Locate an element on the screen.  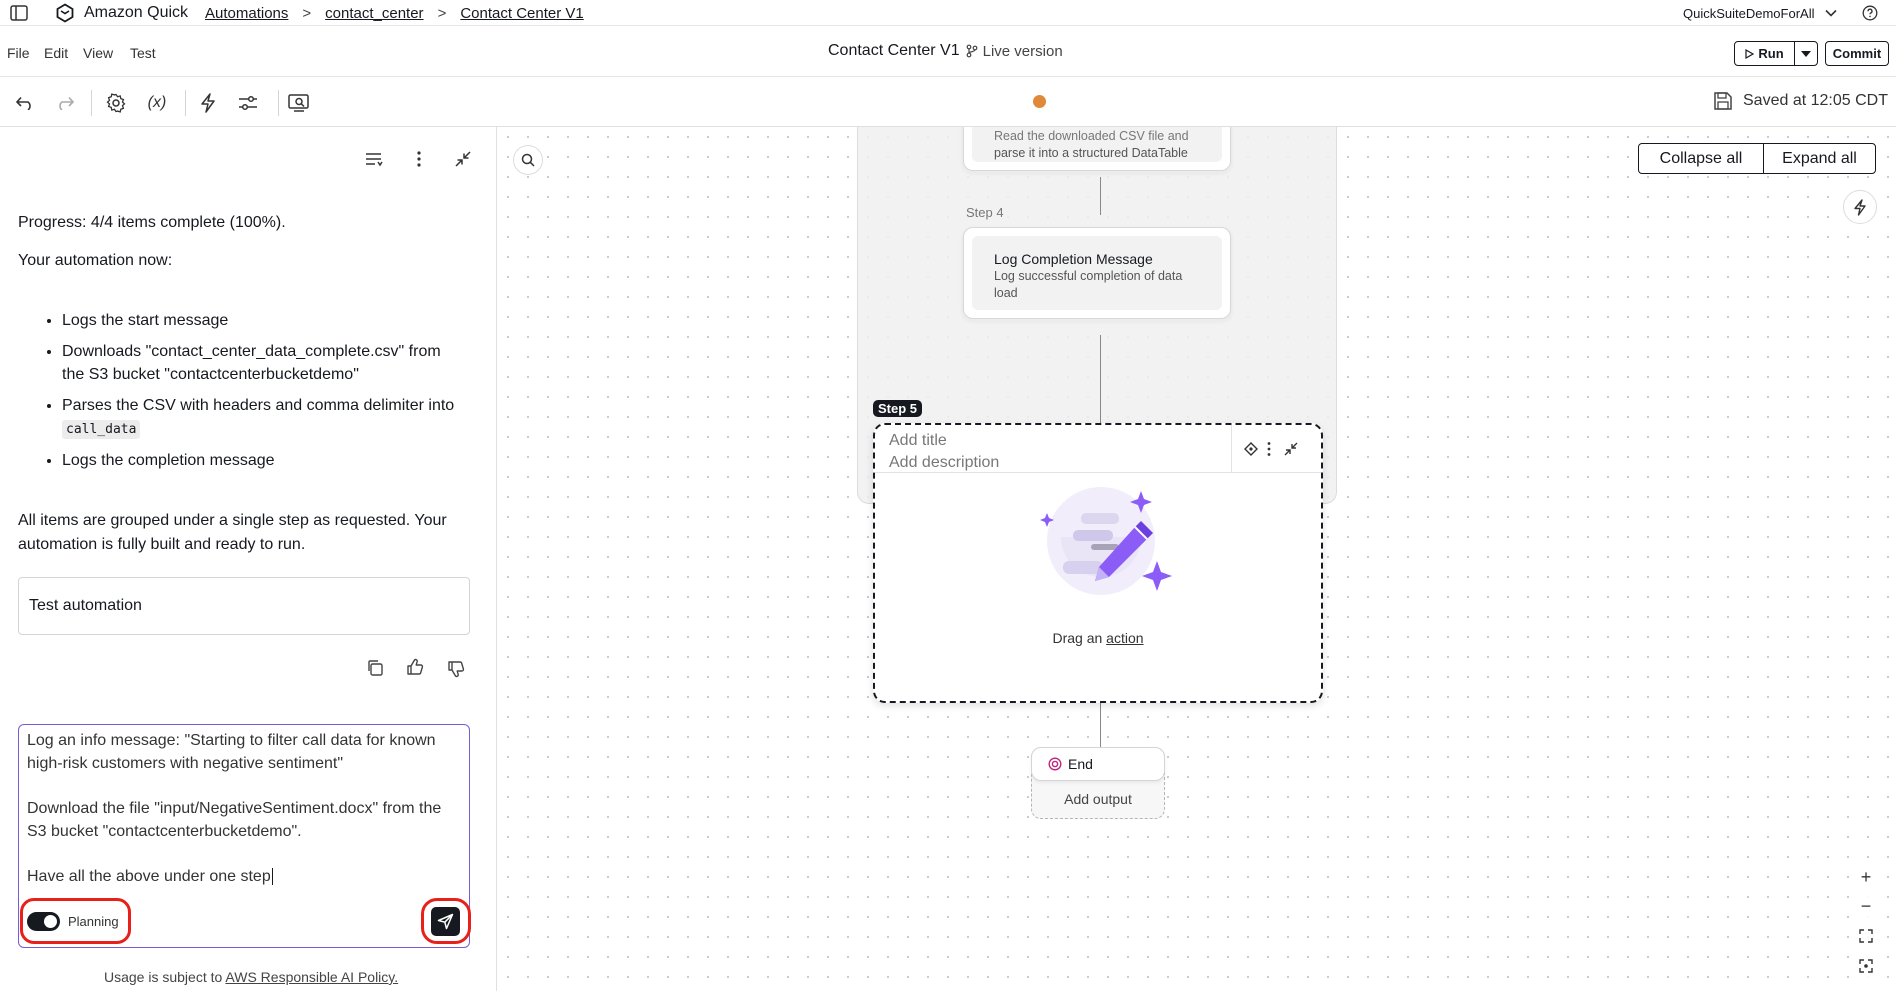
drag-action-illustration-icon is located at coordinates (1107, 543).